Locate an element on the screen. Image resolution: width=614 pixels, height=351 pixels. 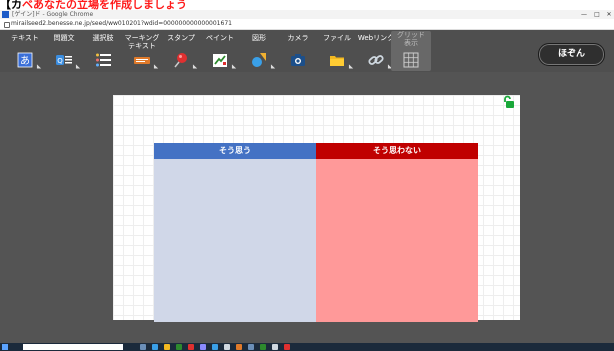
tool-label: Webリンク is located at coordinates (376, 38).